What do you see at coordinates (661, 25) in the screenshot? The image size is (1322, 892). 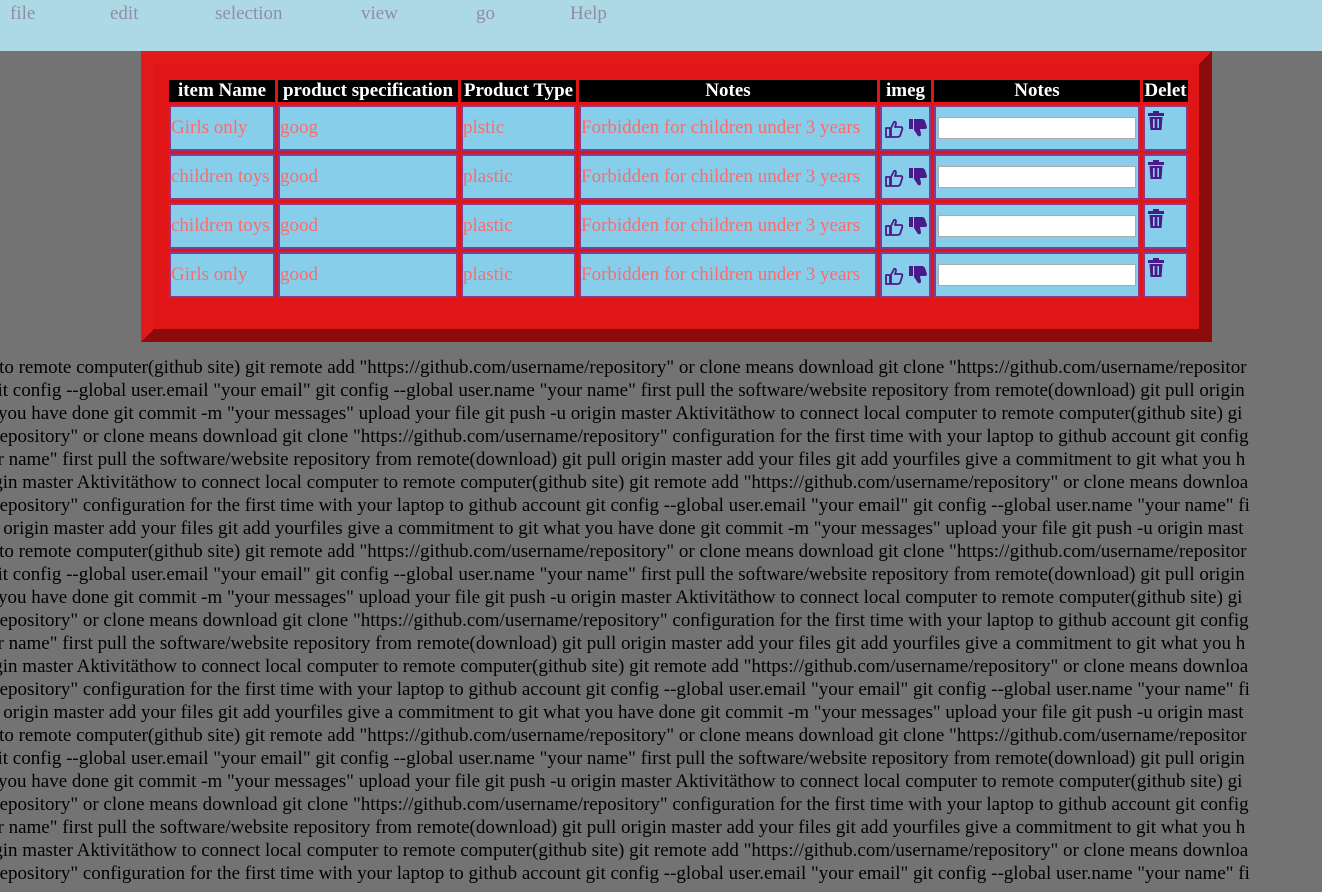 I see `menu-bar: file edit selection view go Help` at bounding box center [661, 25].